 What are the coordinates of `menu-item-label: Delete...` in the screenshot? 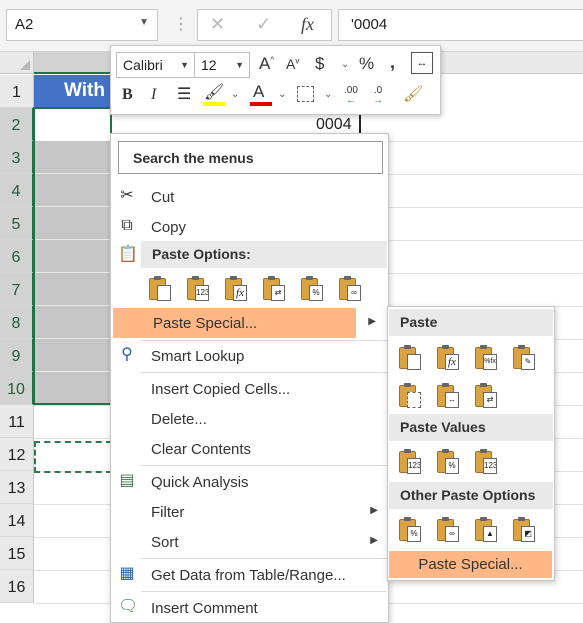 It's located at (179, 419).